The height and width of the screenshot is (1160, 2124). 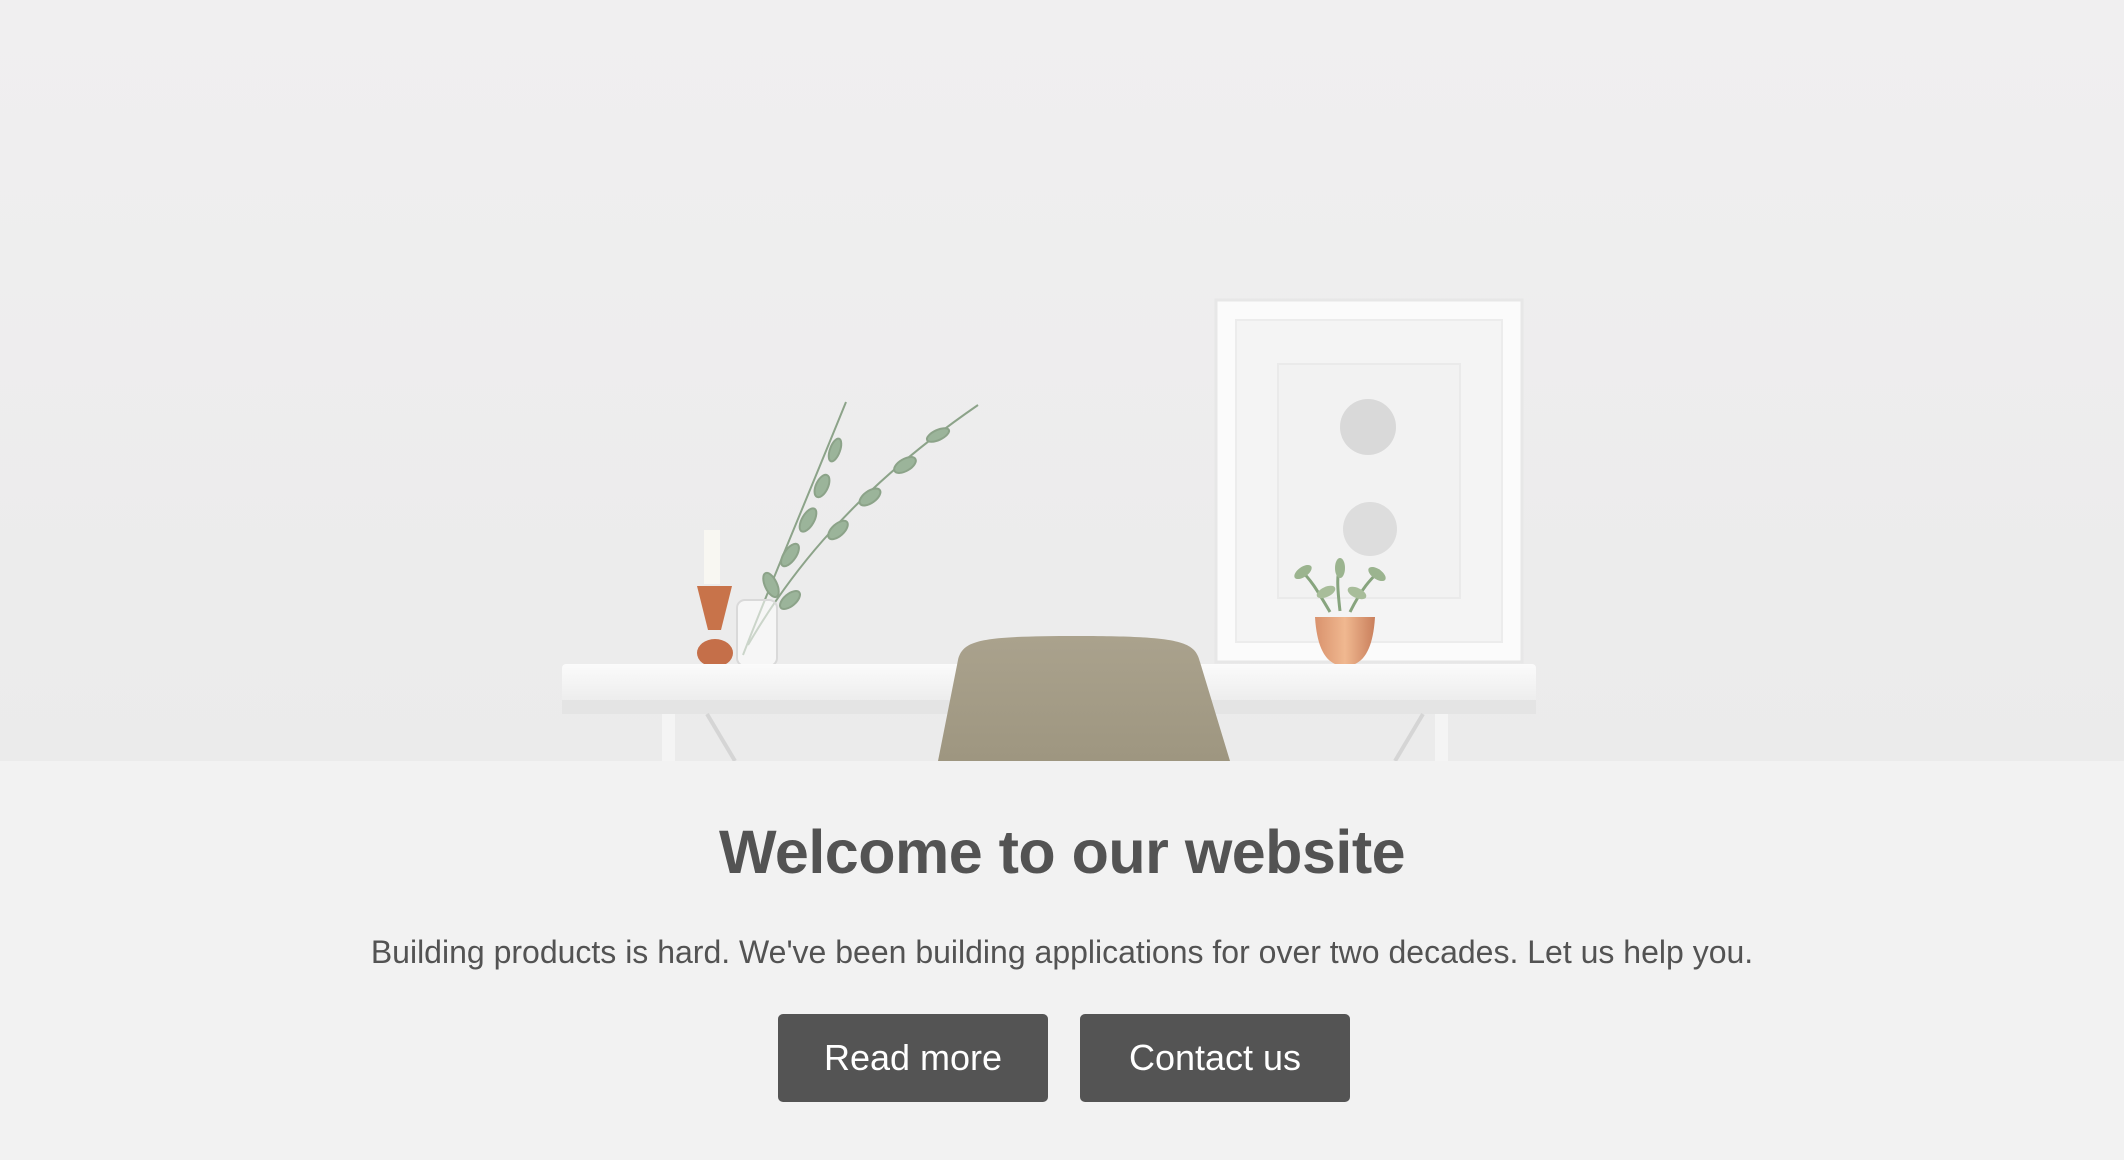 What do you see at coordinates (1062, 852) in the screenshot?
I see `page-title: Welcome to our website` at bounding box center [1062, 852].